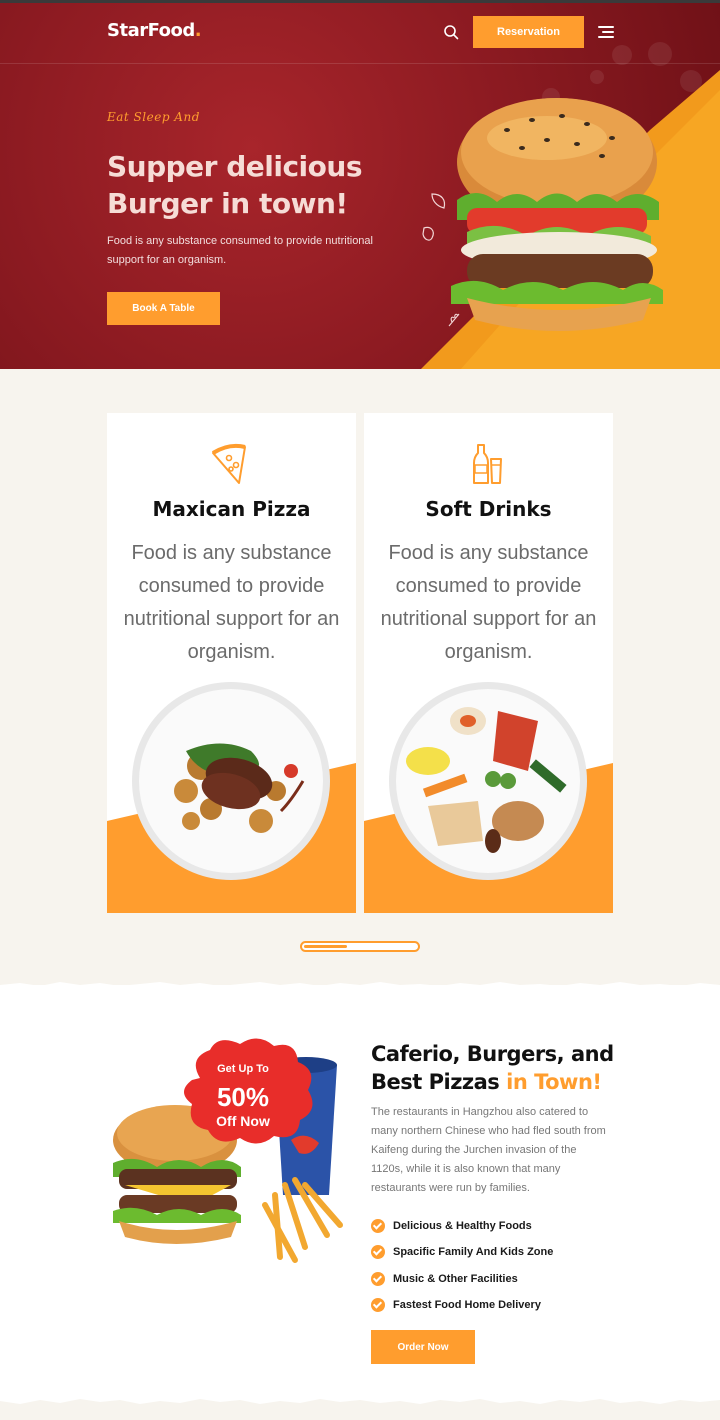 The width and height of the screenshot is (720, 1420). I want to click on feature-item: Music & Other Facilities, so click(501, 1279).